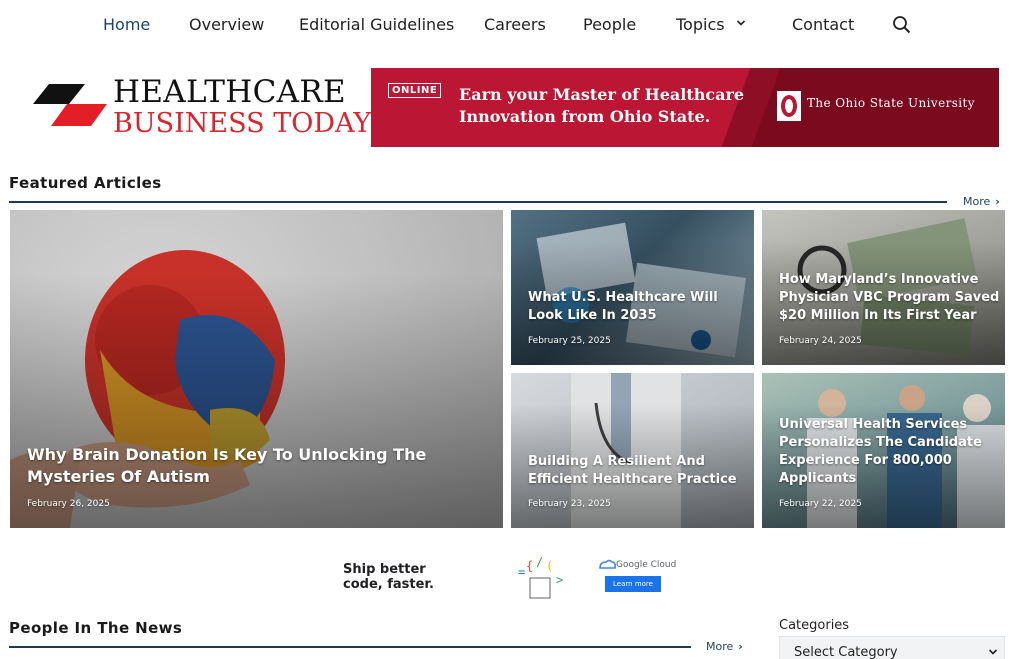  What do you see at coordinates (609, 24) in the screenshot?
I see `nav-people: People` at bounding box center [609, 24].